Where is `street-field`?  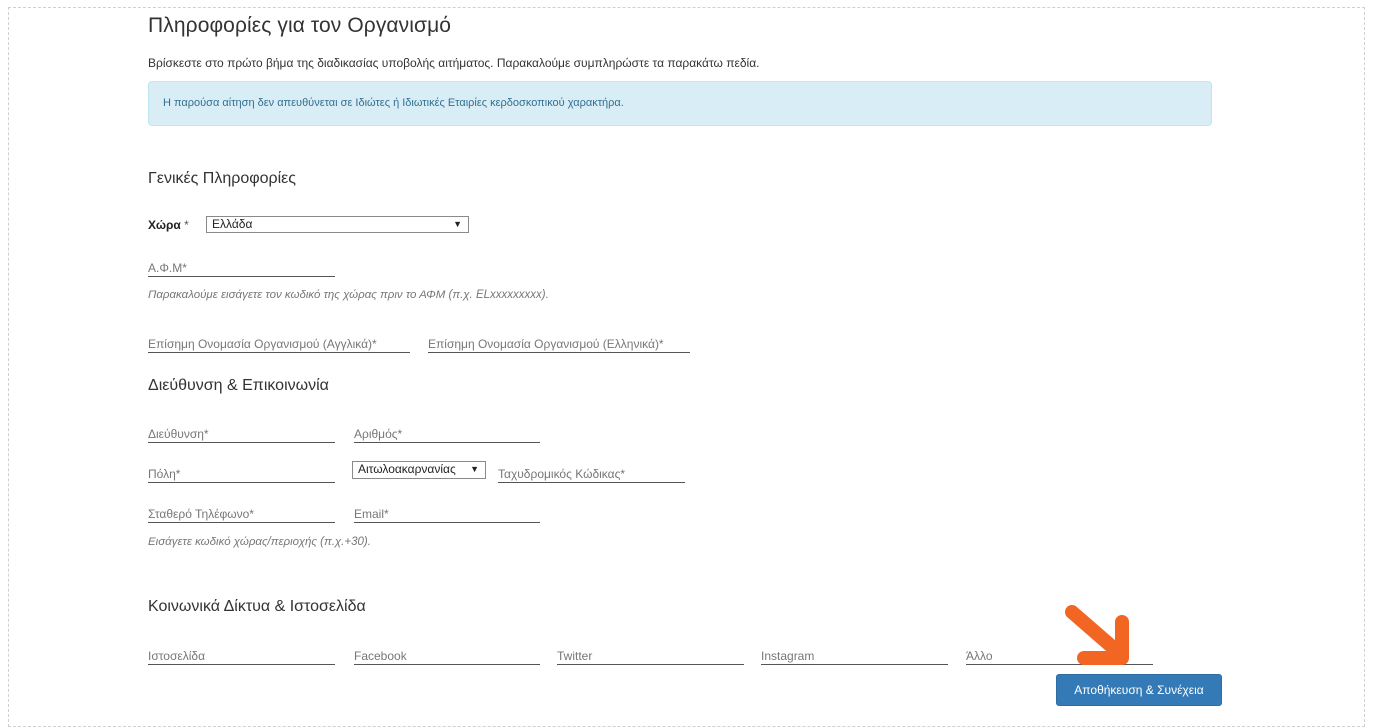
street-field is located at coordinates (241, 434).